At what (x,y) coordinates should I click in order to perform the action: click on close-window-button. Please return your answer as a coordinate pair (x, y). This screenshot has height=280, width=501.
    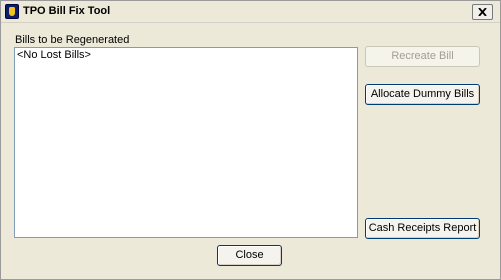
    Looking at the image, I should click on (482, 12).